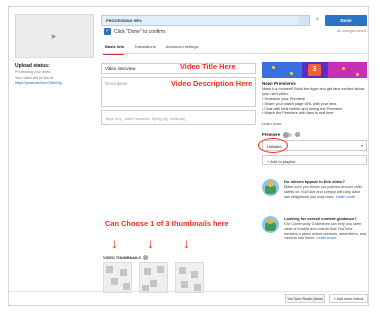  What do you see at coordinates (205, 20) in the screenshot?
I see `processing-bar: PROCESSING 95%` at bounding box center [205, 20].